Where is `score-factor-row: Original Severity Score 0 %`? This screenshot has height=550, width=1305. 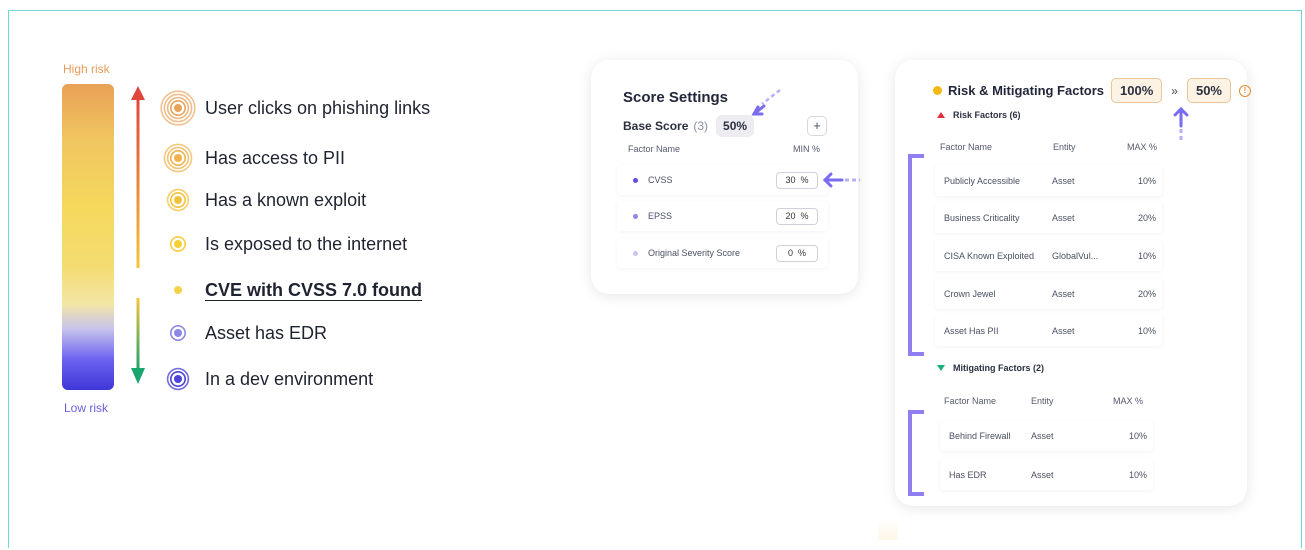 score-factor-row: Original Severity Score 0 % is located at coordinates (722, 253).